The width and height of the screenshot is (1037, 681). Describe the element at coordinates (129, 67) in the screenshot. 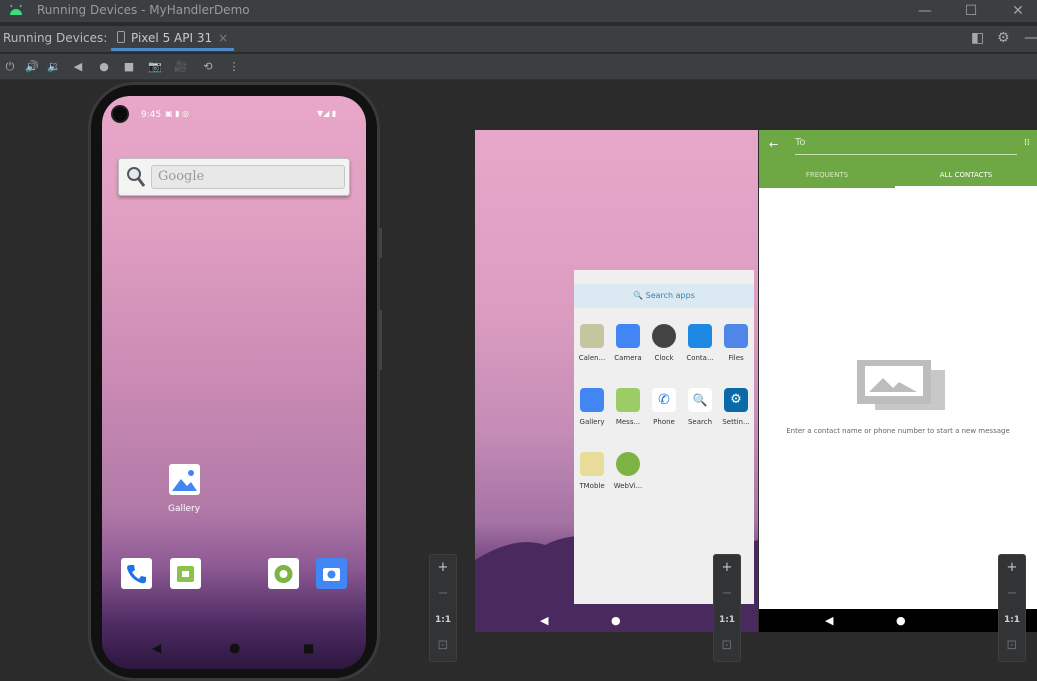

I see `overview-icon: ■` at that location.